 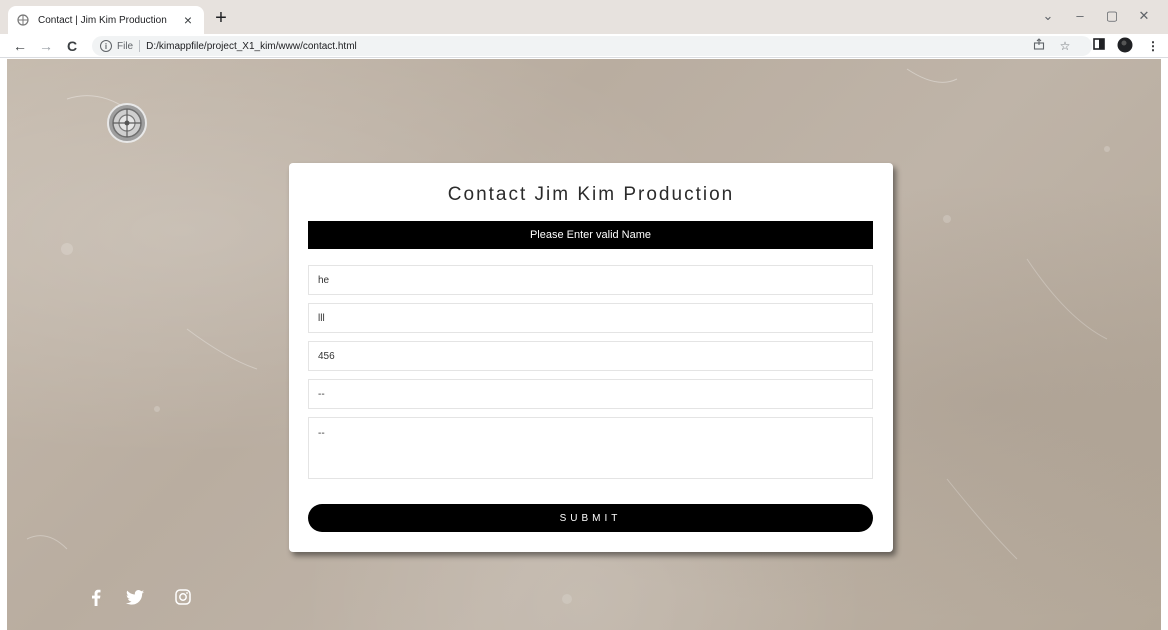 I want to click on minimize-button: –, so click(x=1080, y=16).